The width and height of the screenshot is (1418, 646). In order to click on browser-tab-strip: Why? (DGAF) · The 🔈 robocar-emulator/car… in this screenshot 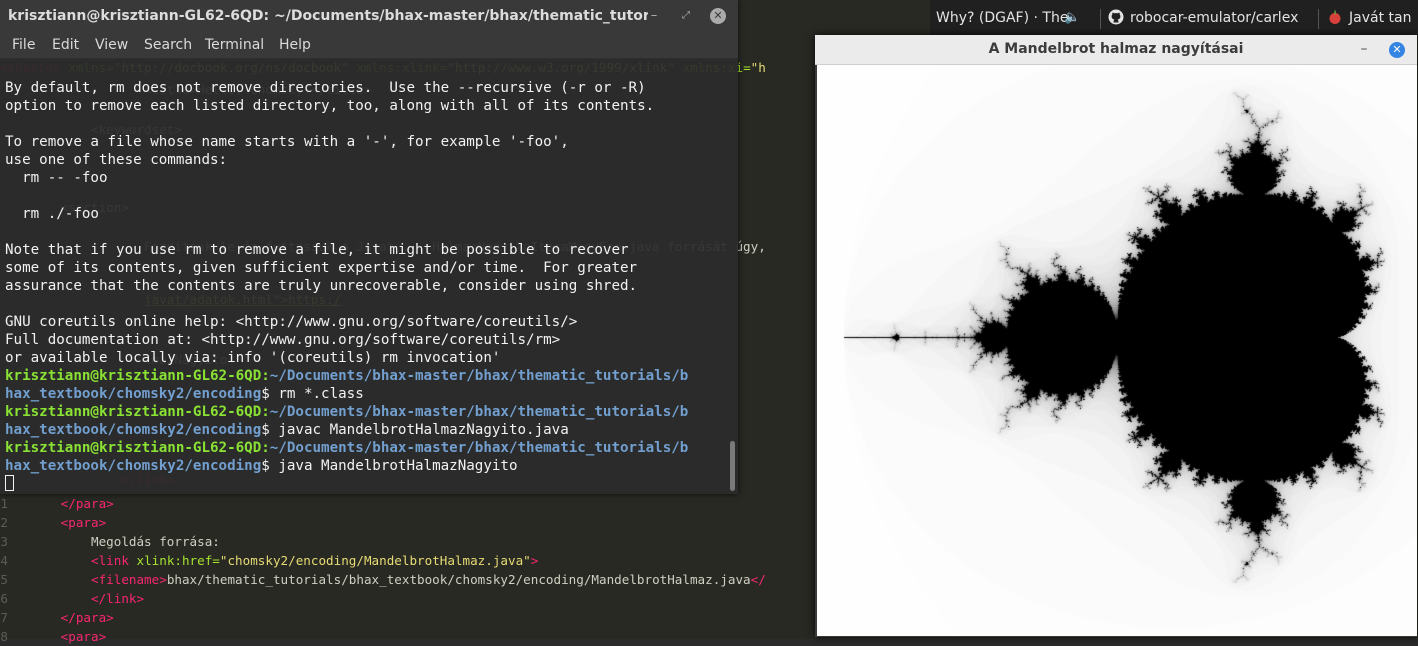, I will do `click(1174, 18)`.